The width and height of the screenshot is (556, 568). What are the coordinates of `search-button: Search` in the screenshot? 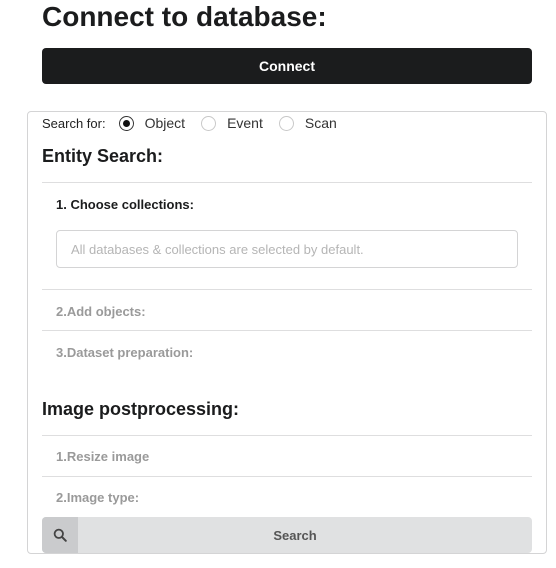 It's located at (287, 535).